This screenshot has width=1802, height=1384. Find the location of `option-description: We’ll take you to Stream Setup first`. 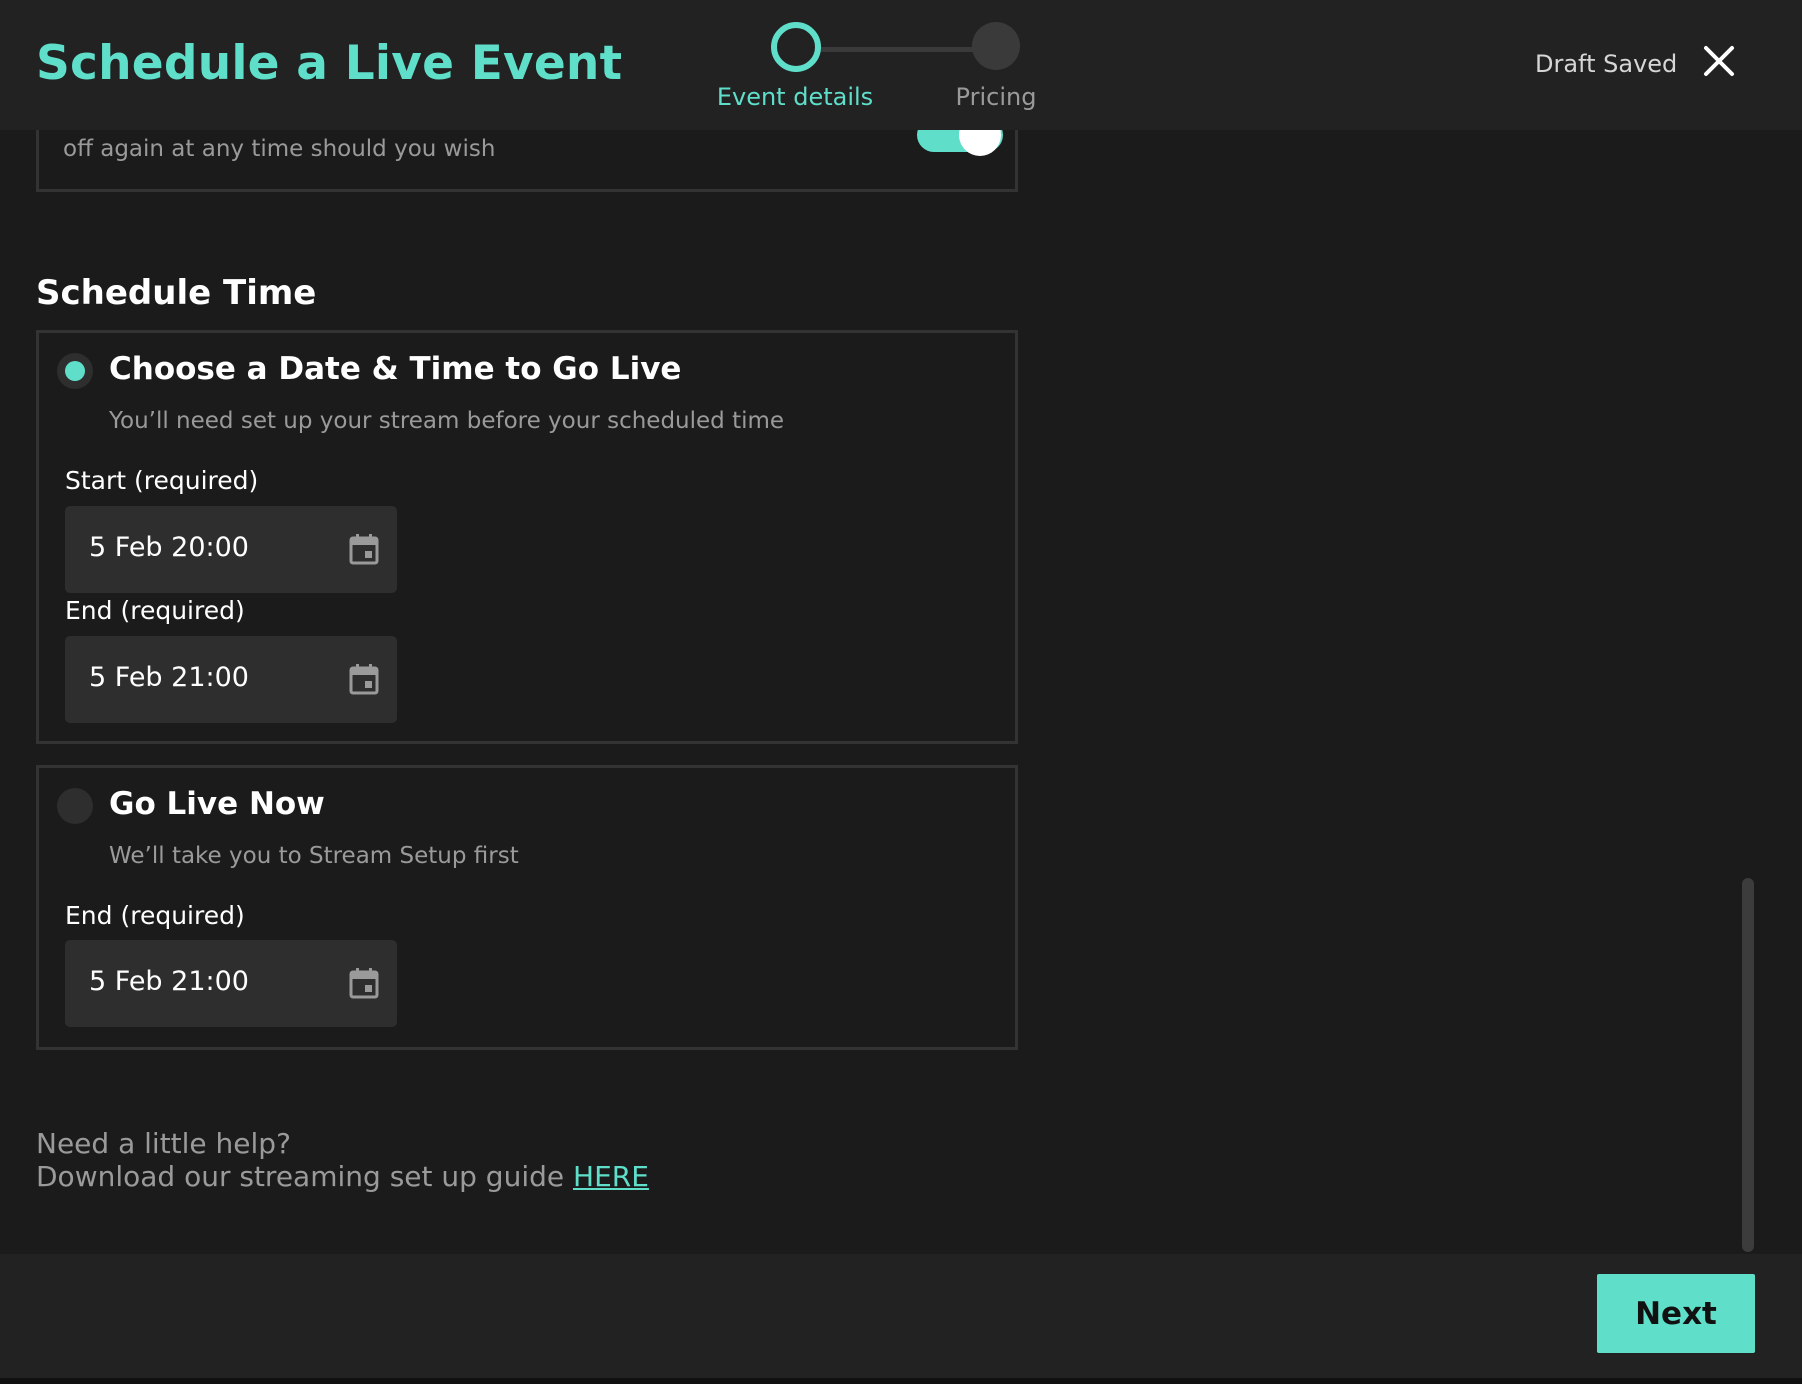

option-description: We’ll take you to Stream Setup first is located at coordinates (314, 856).